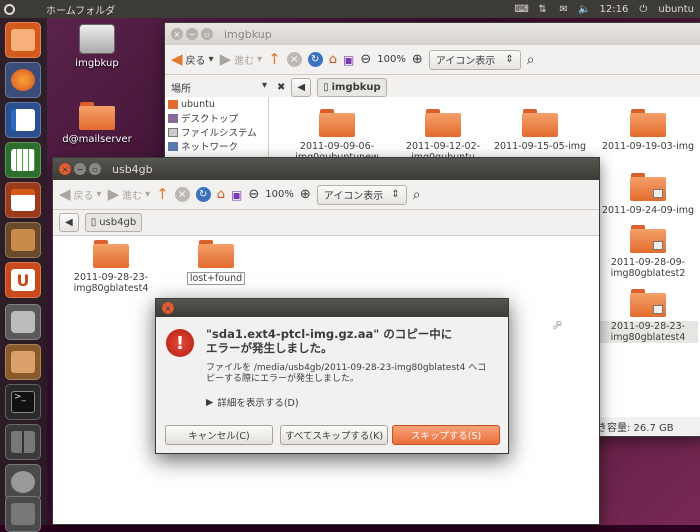 This screenshot has width=700, height=532. What do you see at coordinates (352, 87) in the screenshot?
I see `path-button-imgbkup: ▯ imgbkup` at bounding box center [352, 87].